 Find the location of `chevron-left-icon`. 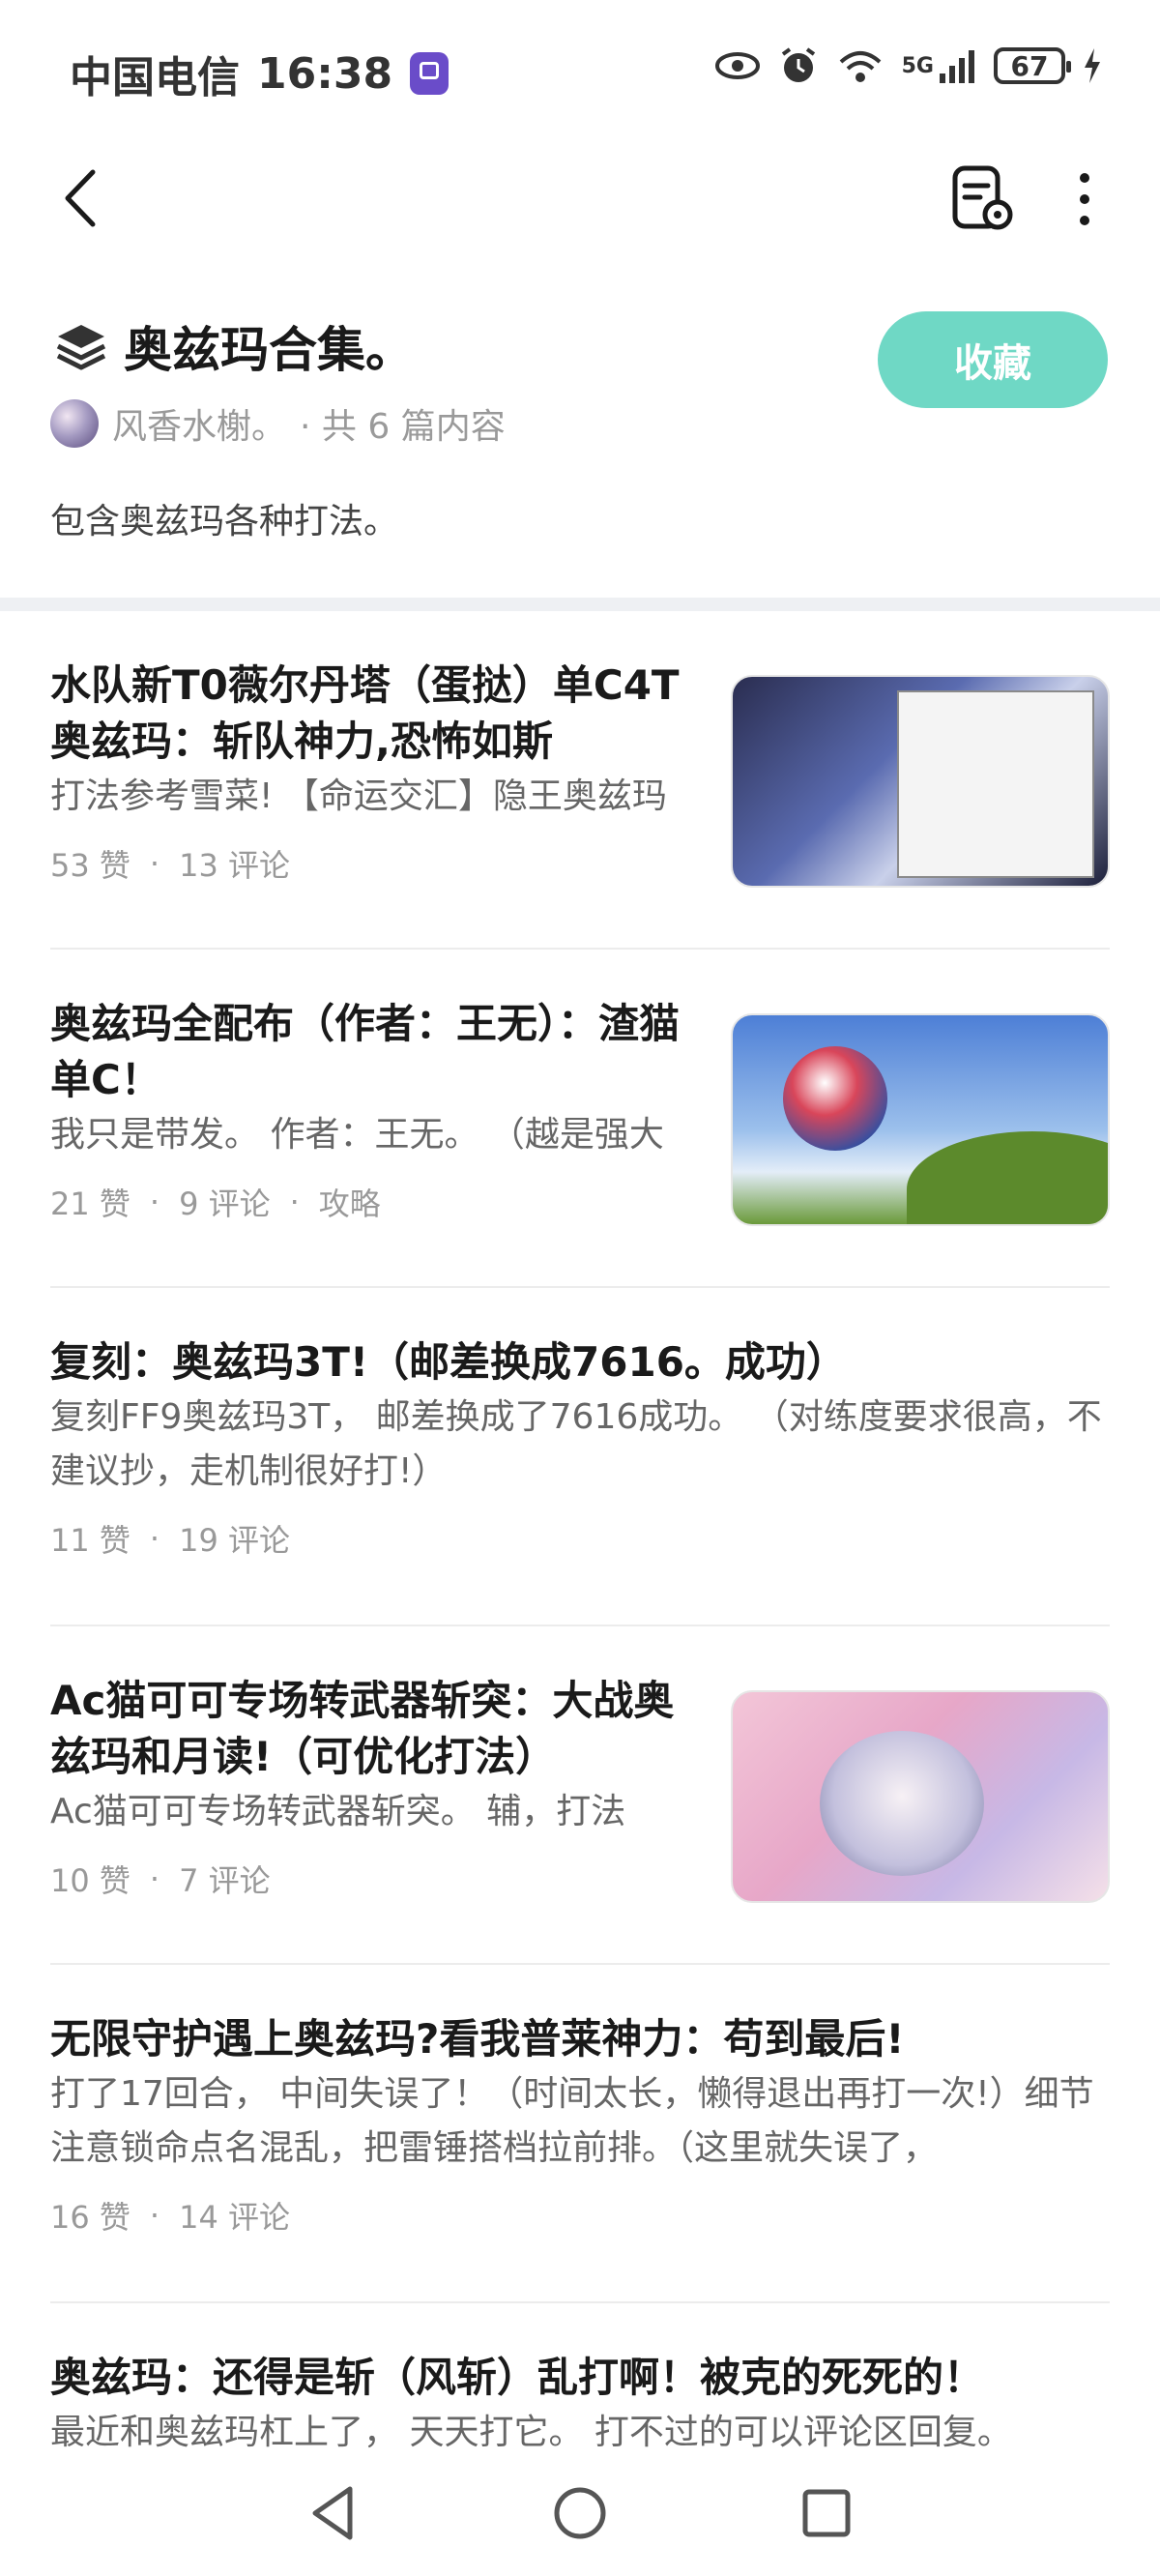

chevron-left-icon is located at coordinates (80, 198).